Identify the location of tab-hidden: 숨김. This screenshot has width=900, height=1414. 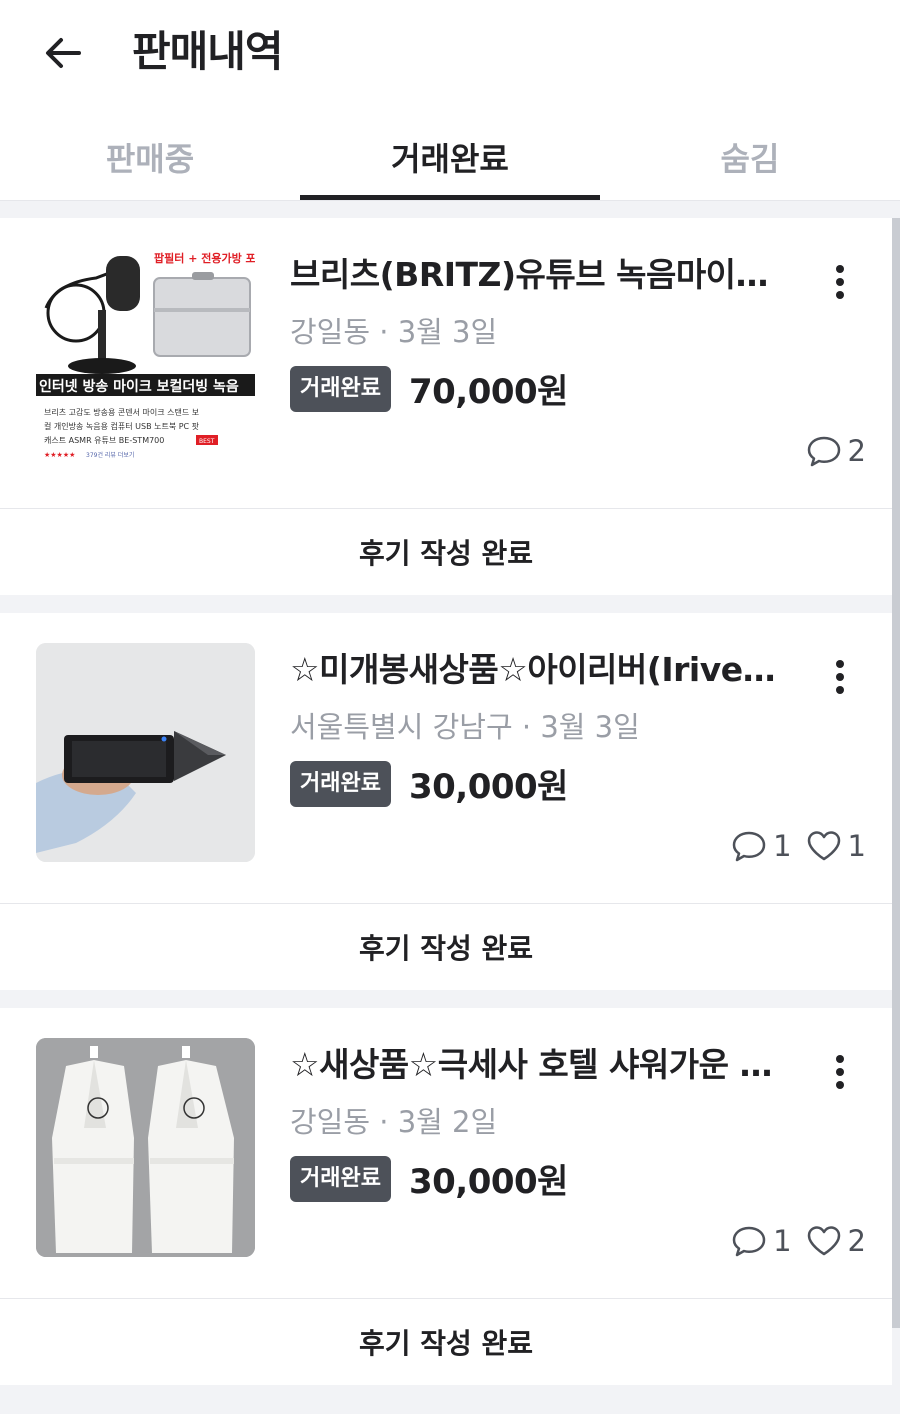
(750, 159).